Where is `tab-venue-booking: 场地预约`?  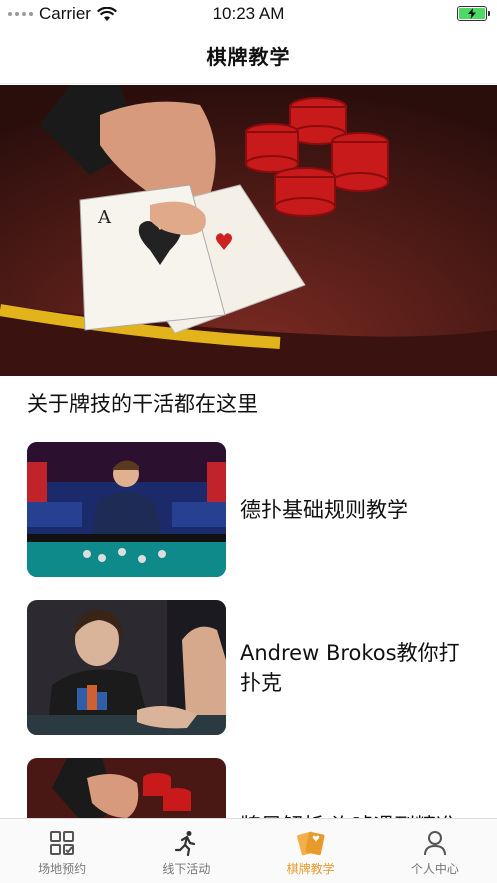
tab-venue-booking: 场地预约 is located at coordinates (62, 851).